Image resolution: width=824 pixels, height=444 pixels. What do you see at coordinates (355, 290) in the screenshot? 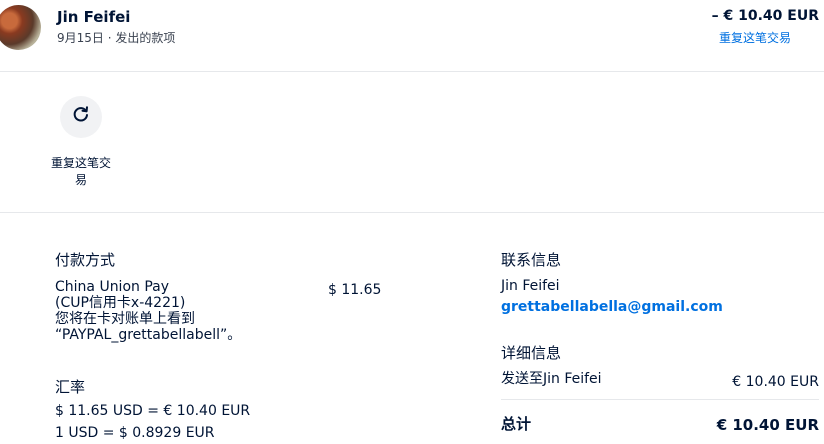
I see `payment-amount: $ 11.65` at bounding box center [355, 290].